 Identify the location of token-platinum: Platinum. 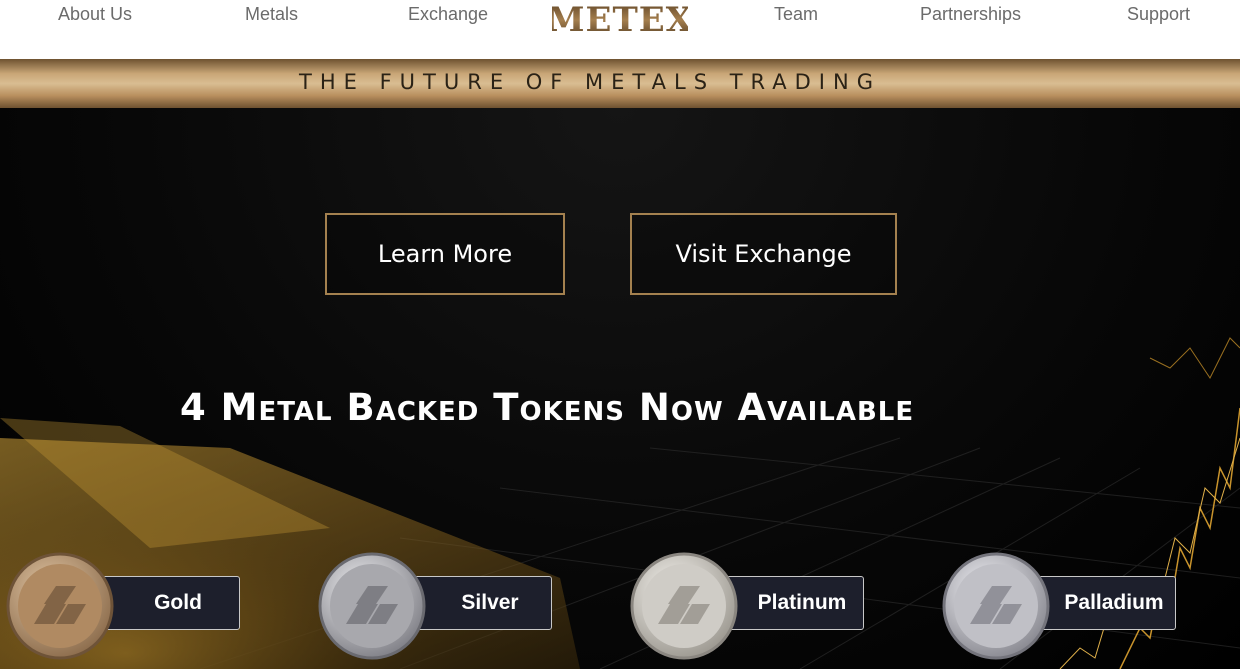
(746, 608).